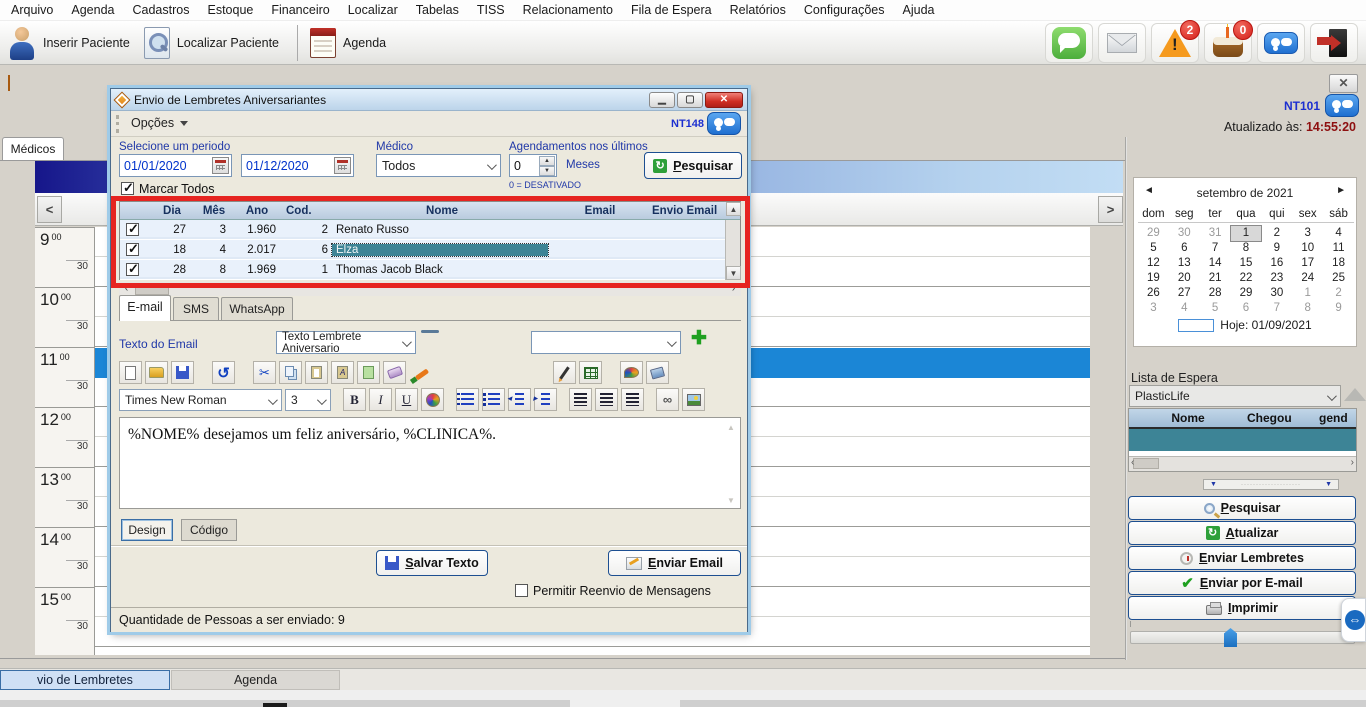  I want to click on calendar-day: 12, so click(1153, 263).